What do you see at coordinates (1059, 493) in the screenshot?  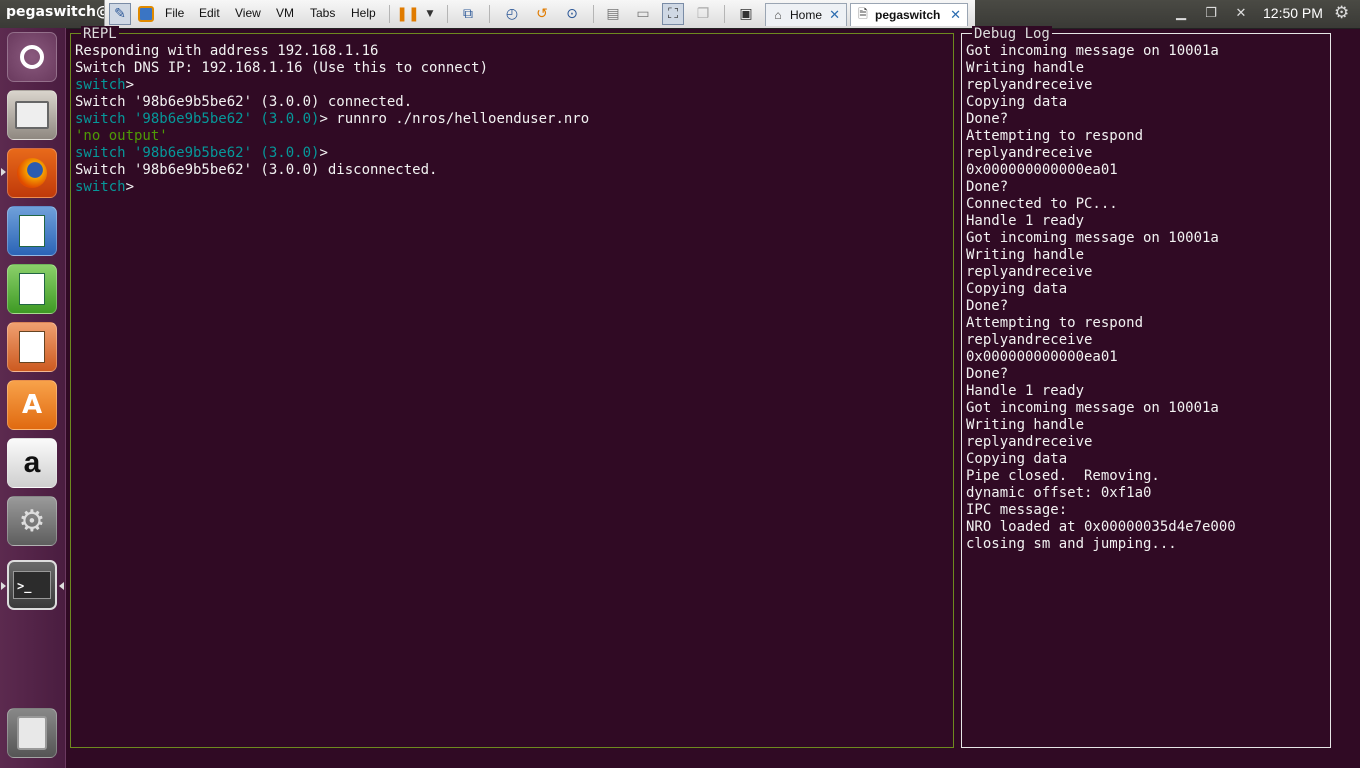 I see `debug-log-line: dynamic offset: 0xf1a0` at bounding box center [1059, 493].